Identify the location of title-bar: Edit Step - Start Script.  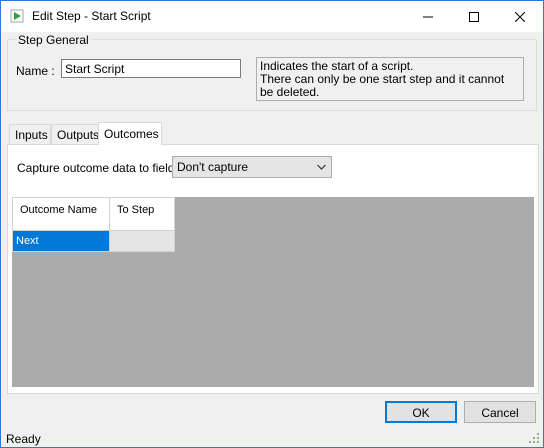
(272, 16).